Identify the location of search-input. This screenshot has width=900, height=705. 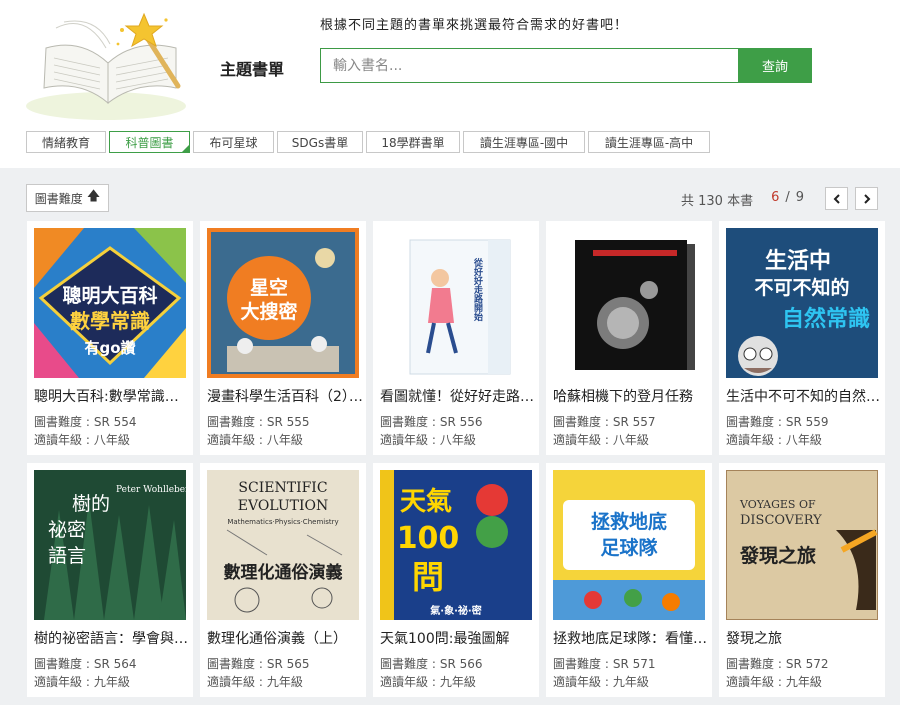
(529, 65).